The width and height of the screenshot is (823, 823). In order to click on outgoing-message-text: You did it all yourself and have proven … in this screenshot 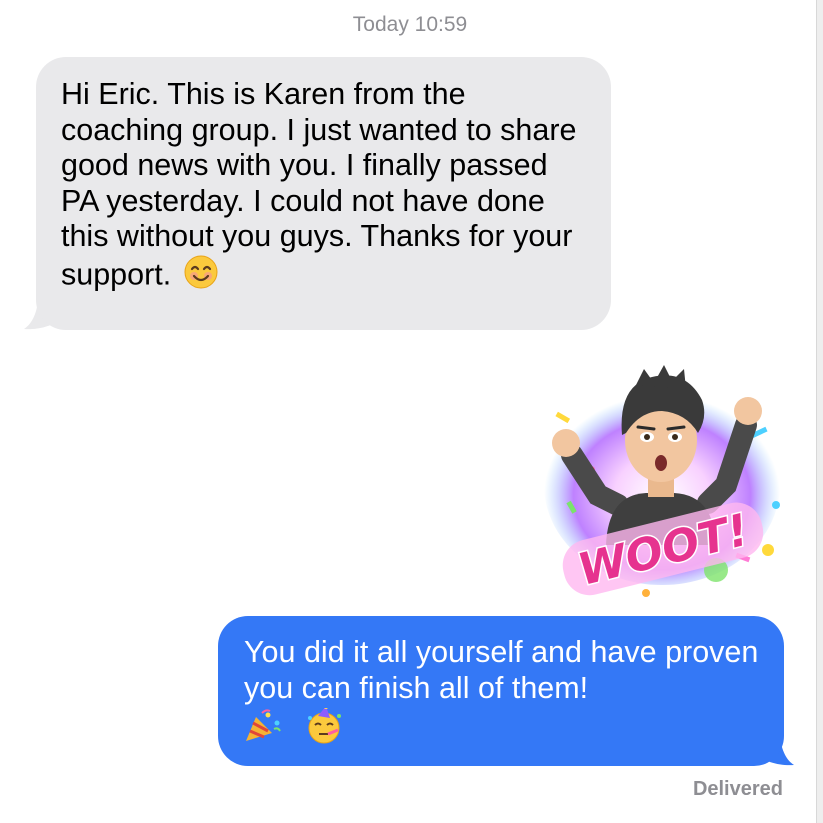, I will do `click(501, 670)`.